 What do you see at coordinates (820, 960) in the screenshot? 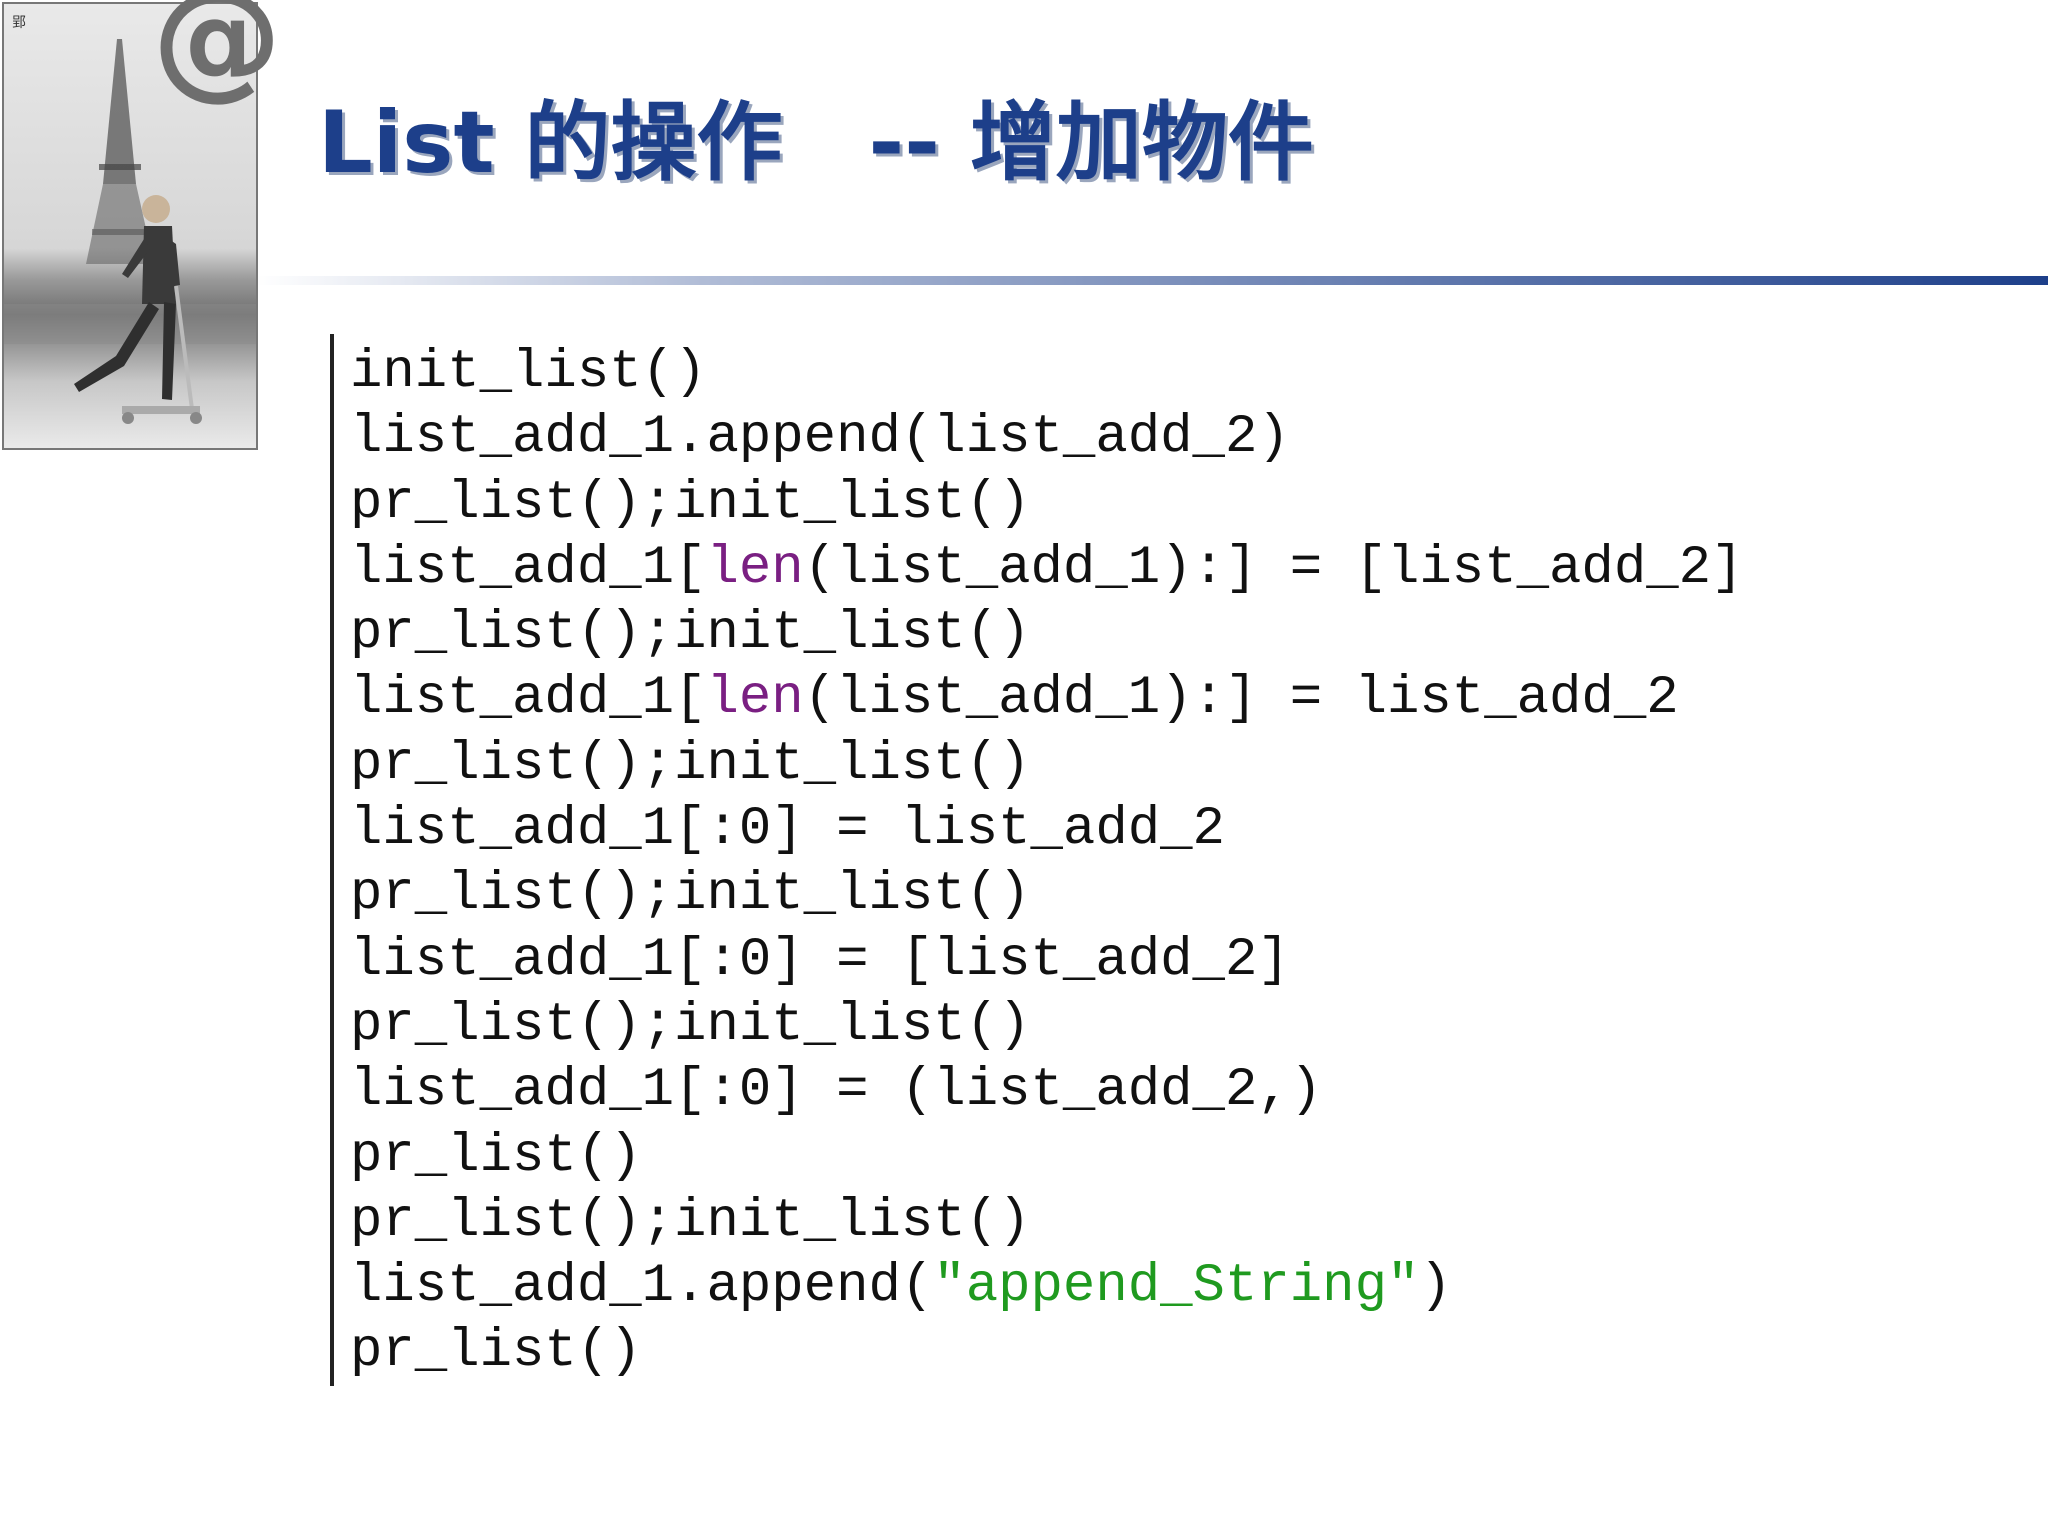
I see `code-text: list_add_1[:0] = [list_add_2]` at bounding box center [820, 960].